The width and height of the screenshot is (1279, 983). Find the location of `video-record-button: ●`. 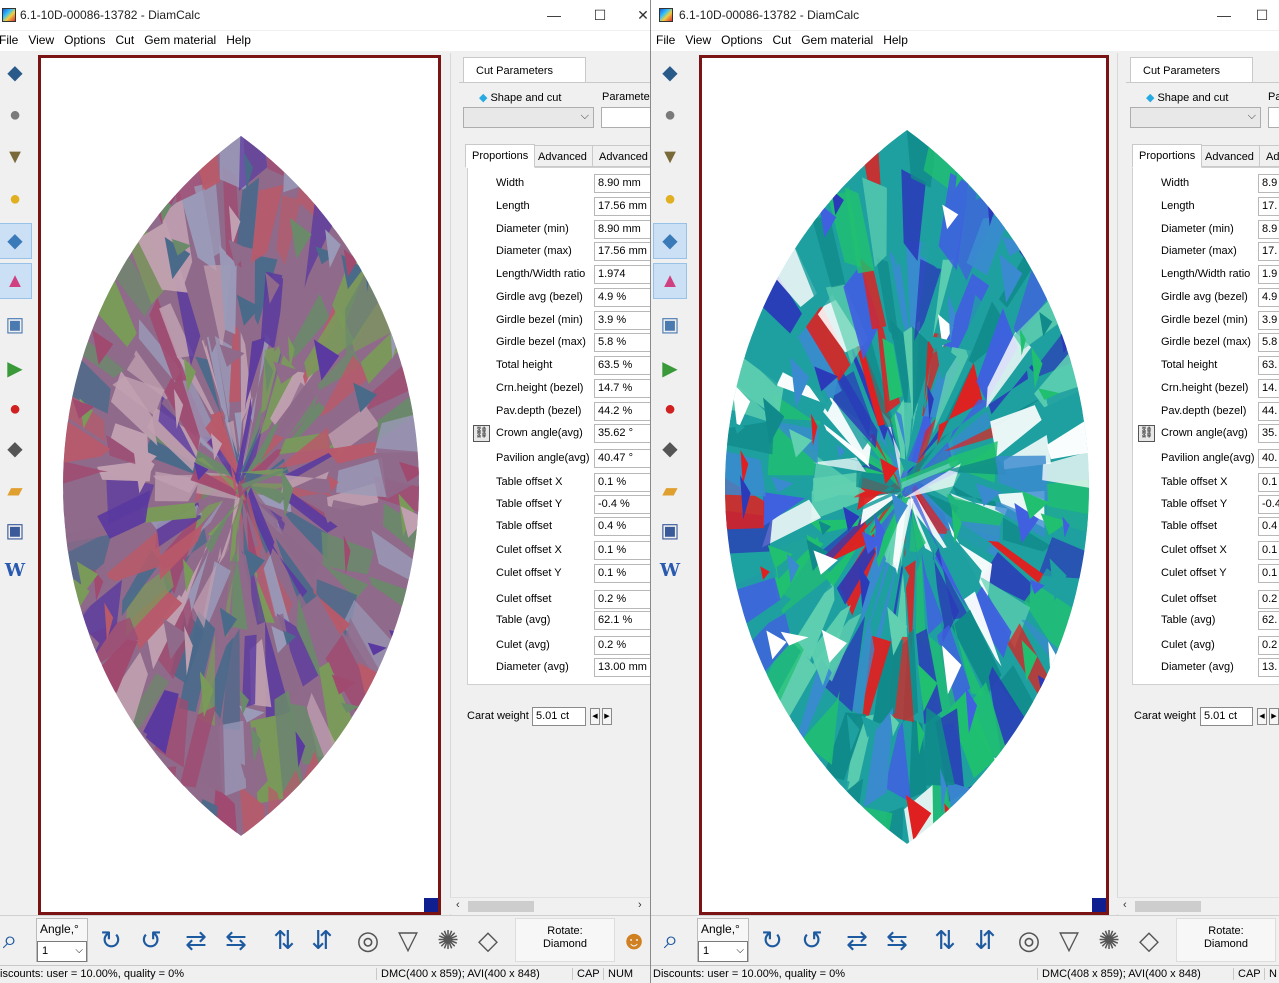

video-record-button: ● is located at coordinates (16, 409).